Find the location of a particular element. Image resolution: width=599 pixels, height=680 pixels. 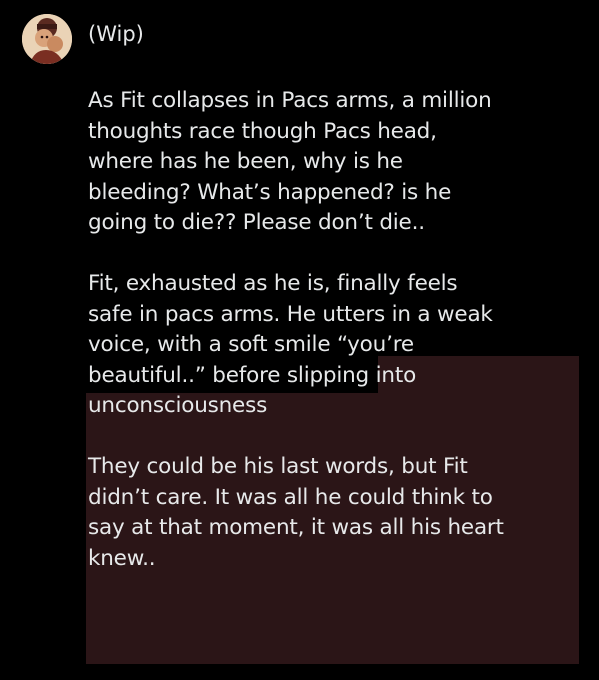

character-avatar-icon is located at coordinates (47, 39).